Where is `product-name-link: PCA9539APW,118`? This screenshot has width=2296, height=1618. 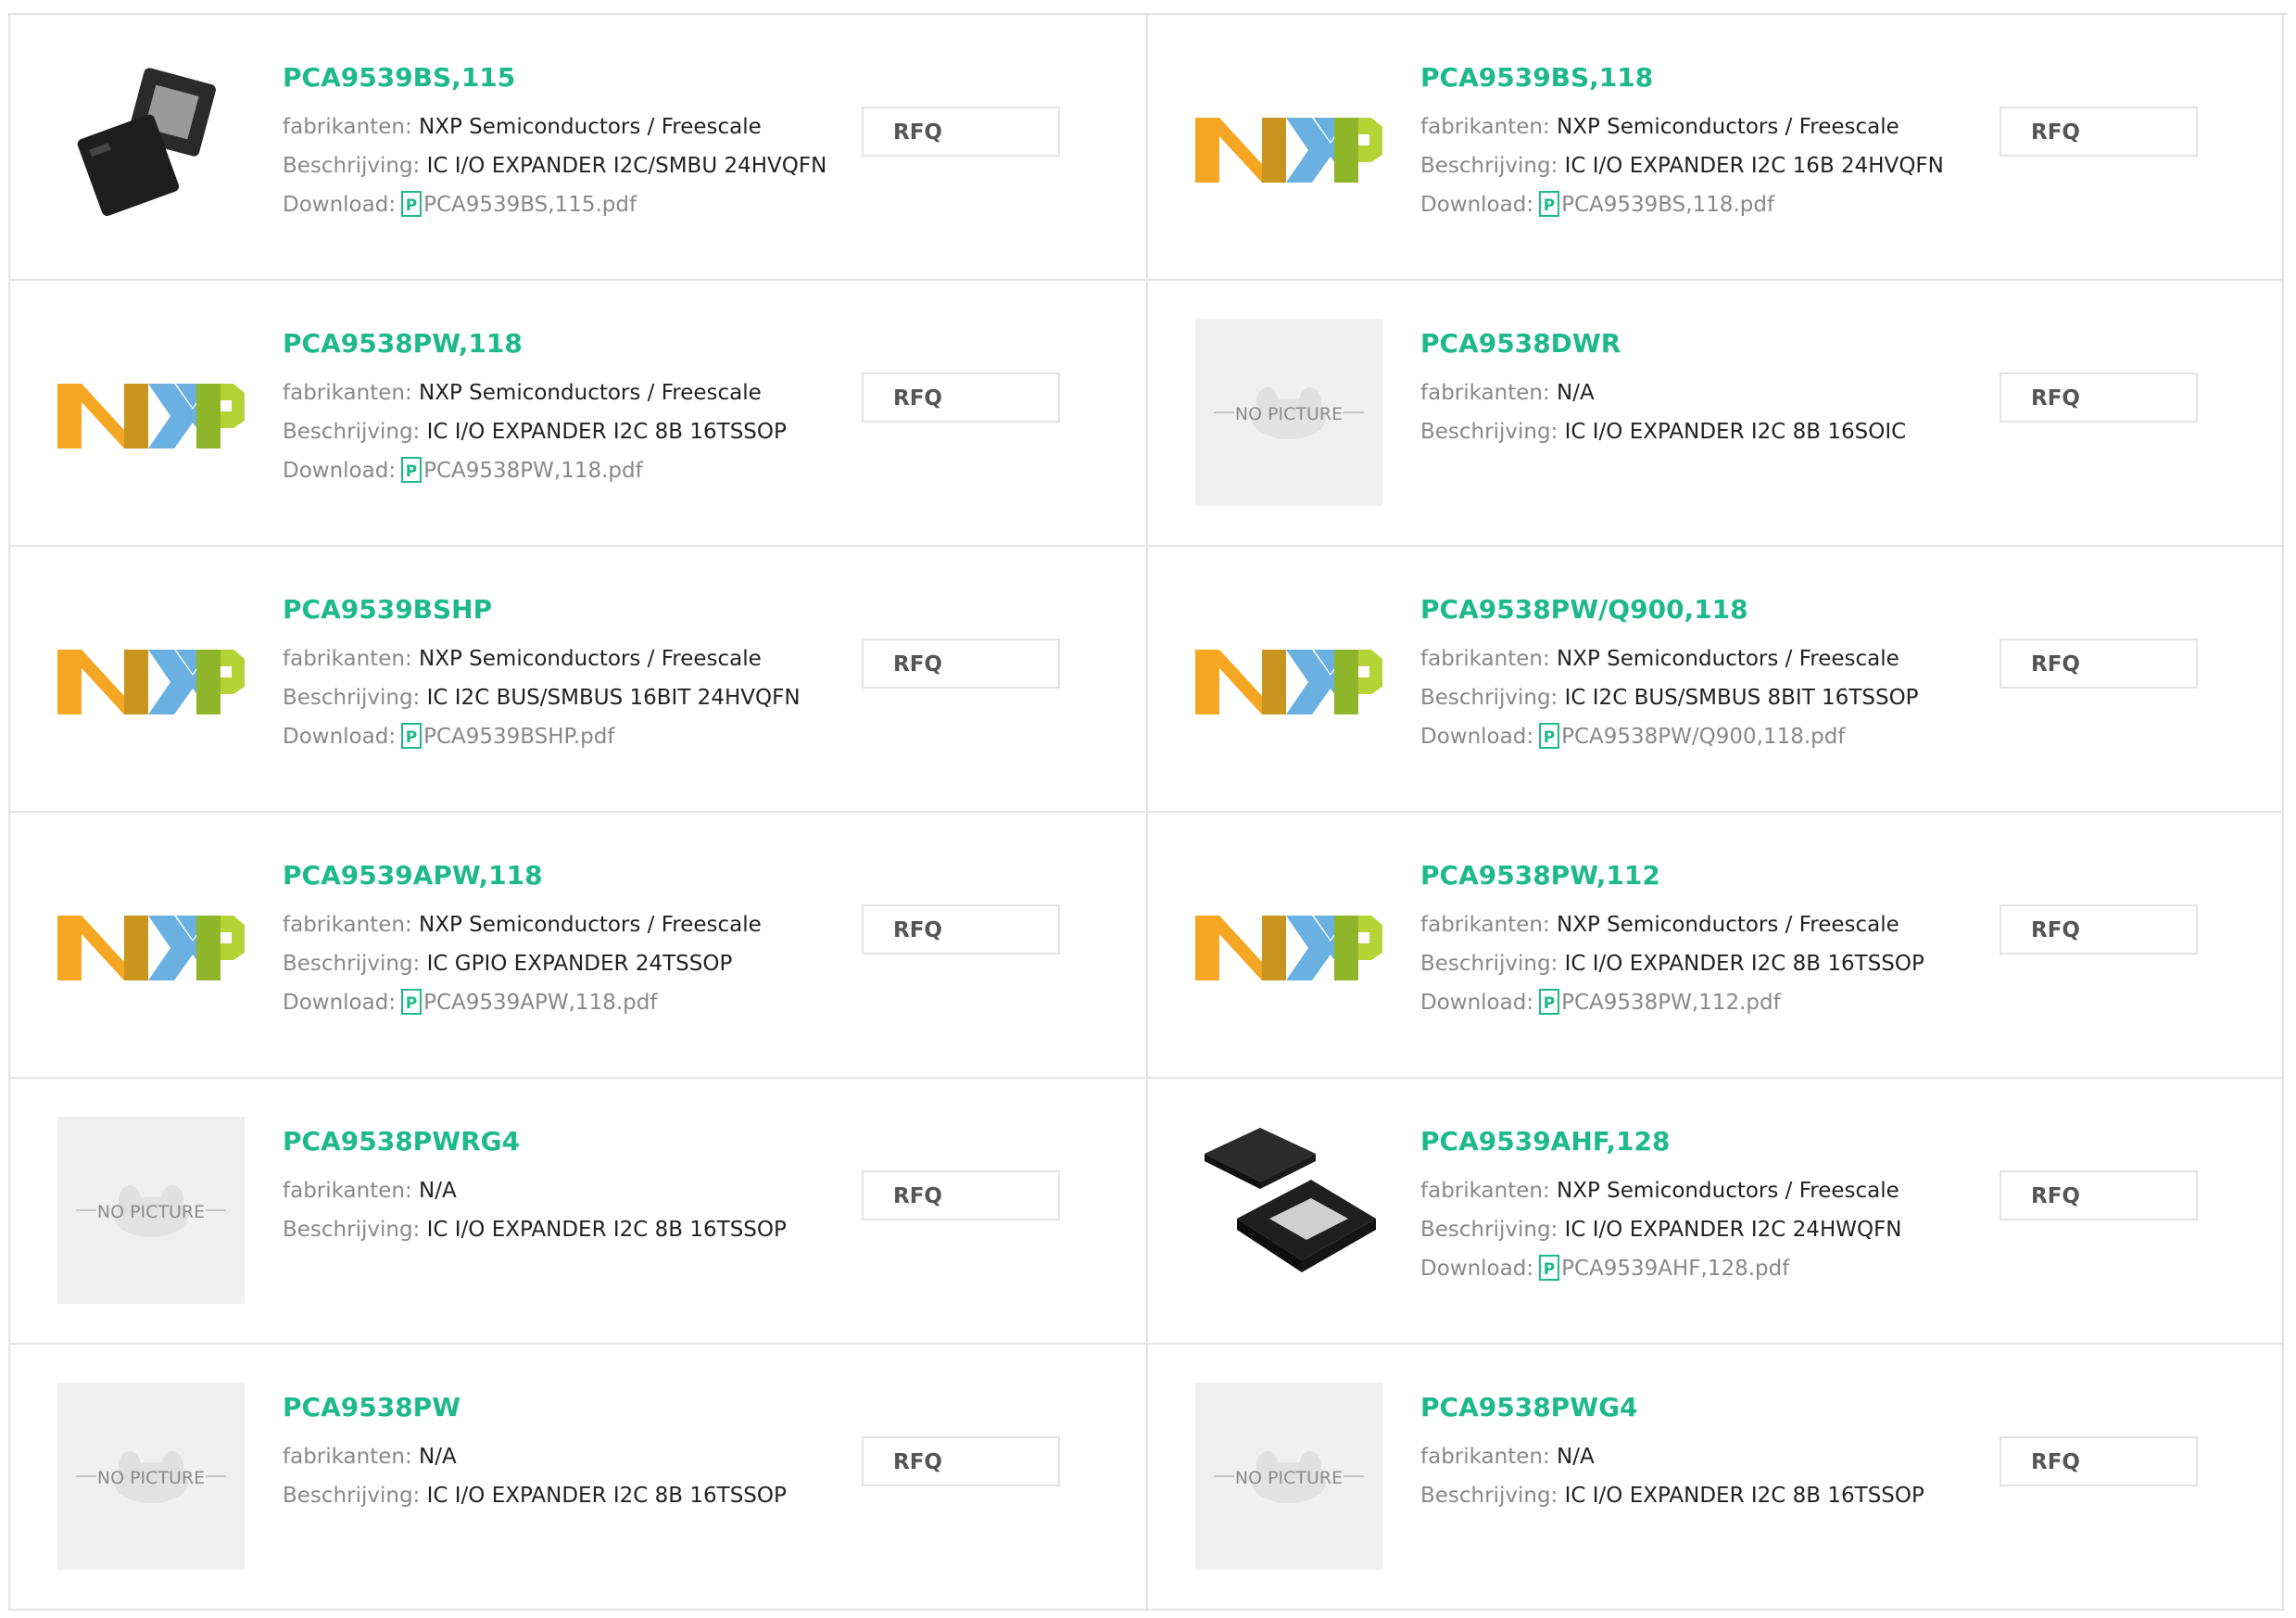 product-name-link: PCA9539APW,118 is located at coordinates (570, 875).